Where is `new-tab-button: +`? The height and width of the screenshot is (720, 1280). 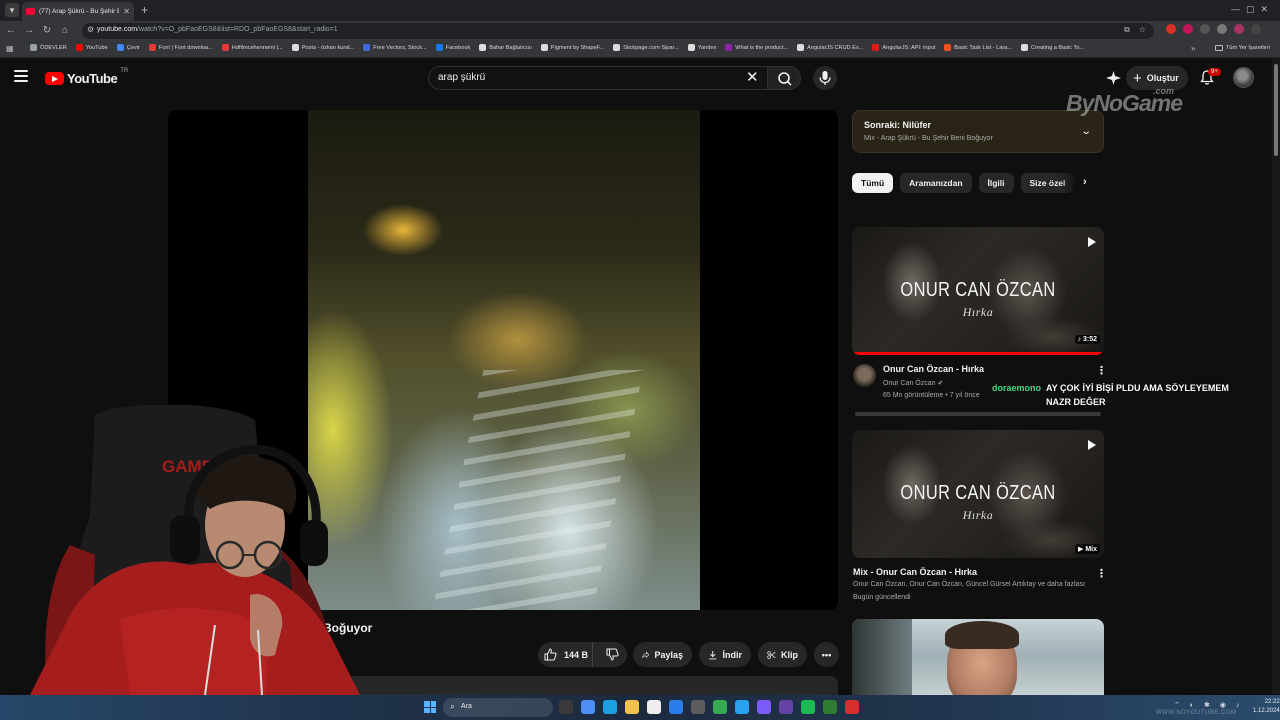
new-tab-button: + is located at coordinates (144, 10).